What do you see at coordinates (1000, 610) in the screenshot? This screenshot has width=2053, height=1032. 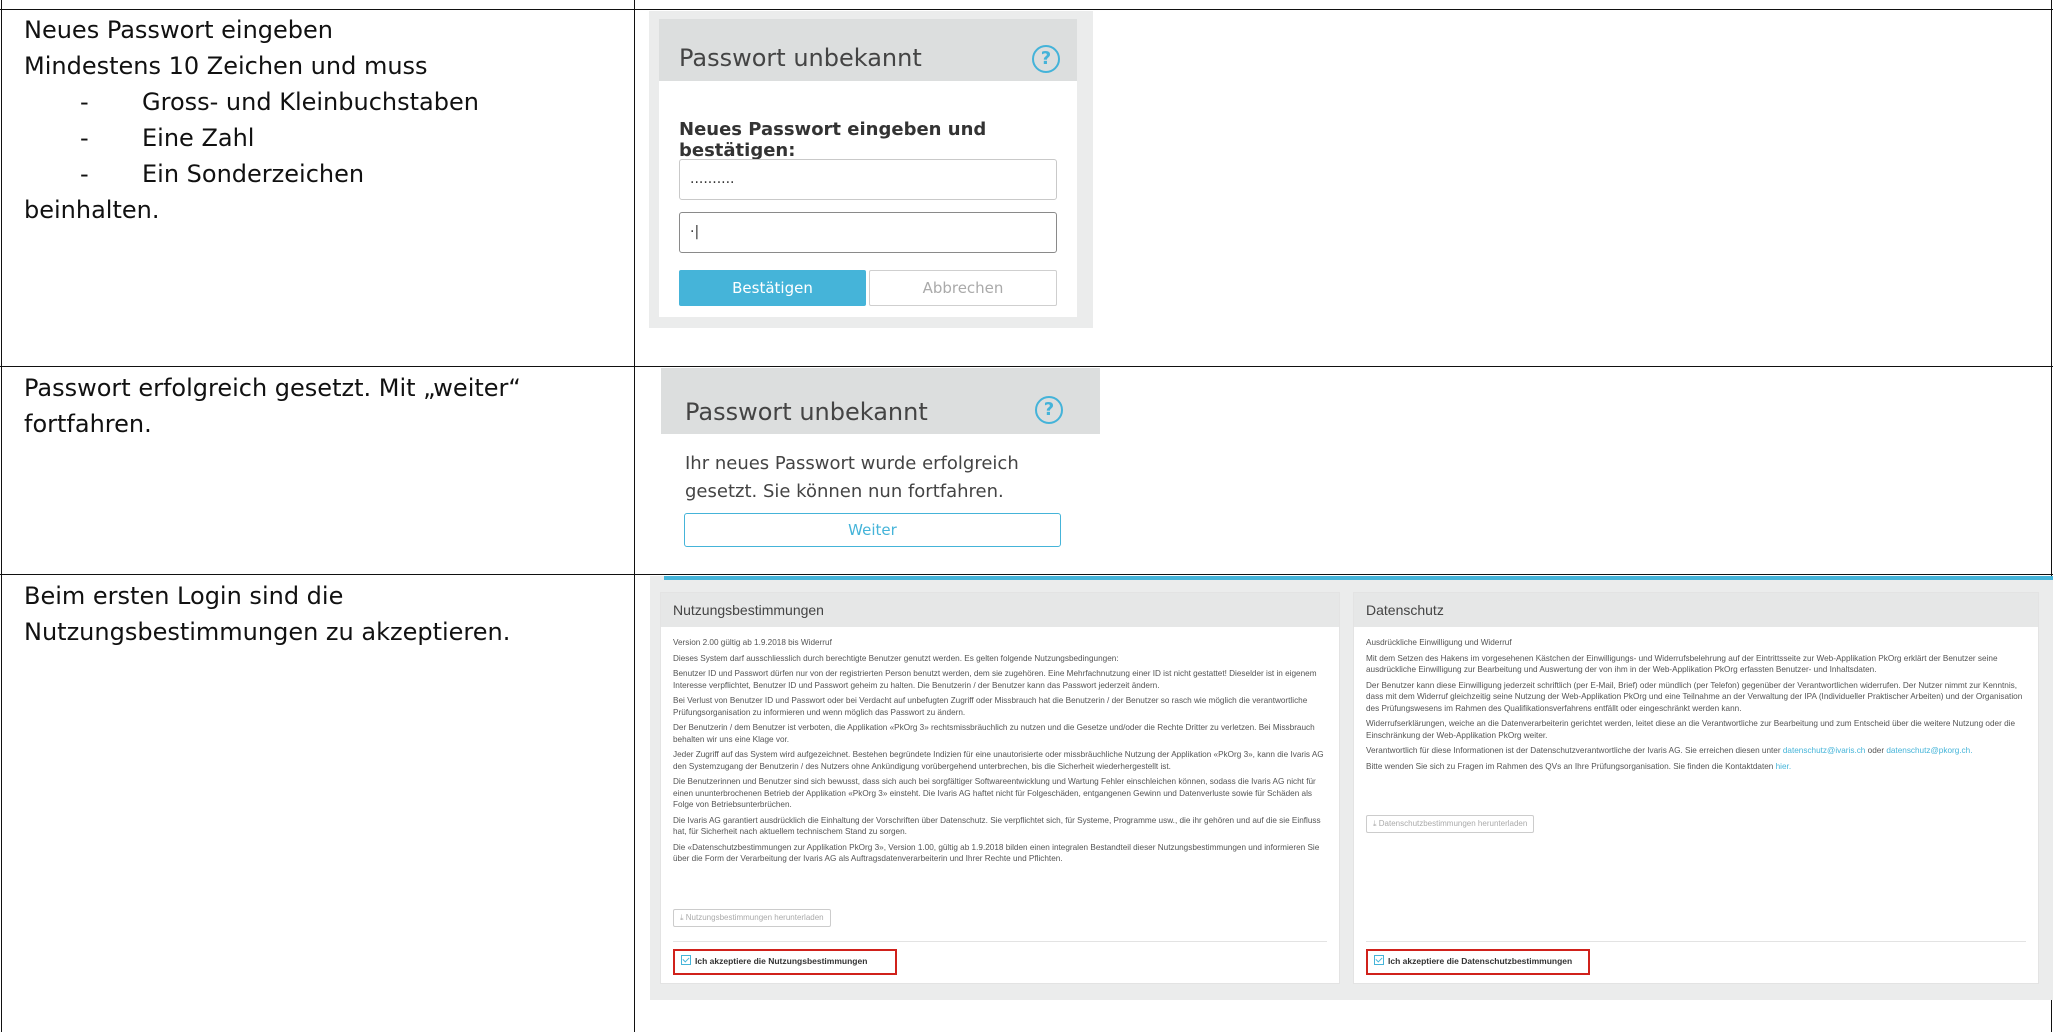 I see `terms-header: Nutzungsbestimmungen` at bounding box center [1000, 610].